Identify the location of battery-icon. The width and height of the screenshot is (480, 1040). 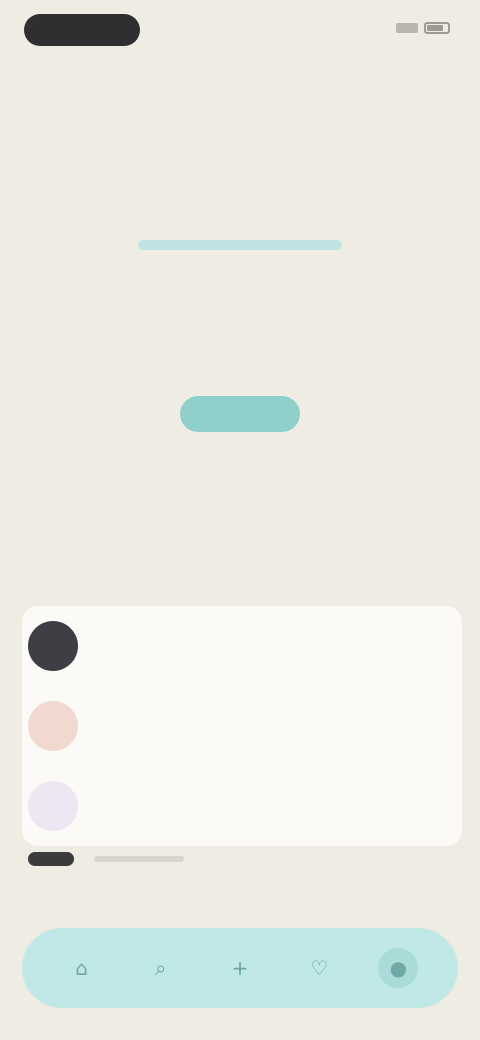
(437, 28).